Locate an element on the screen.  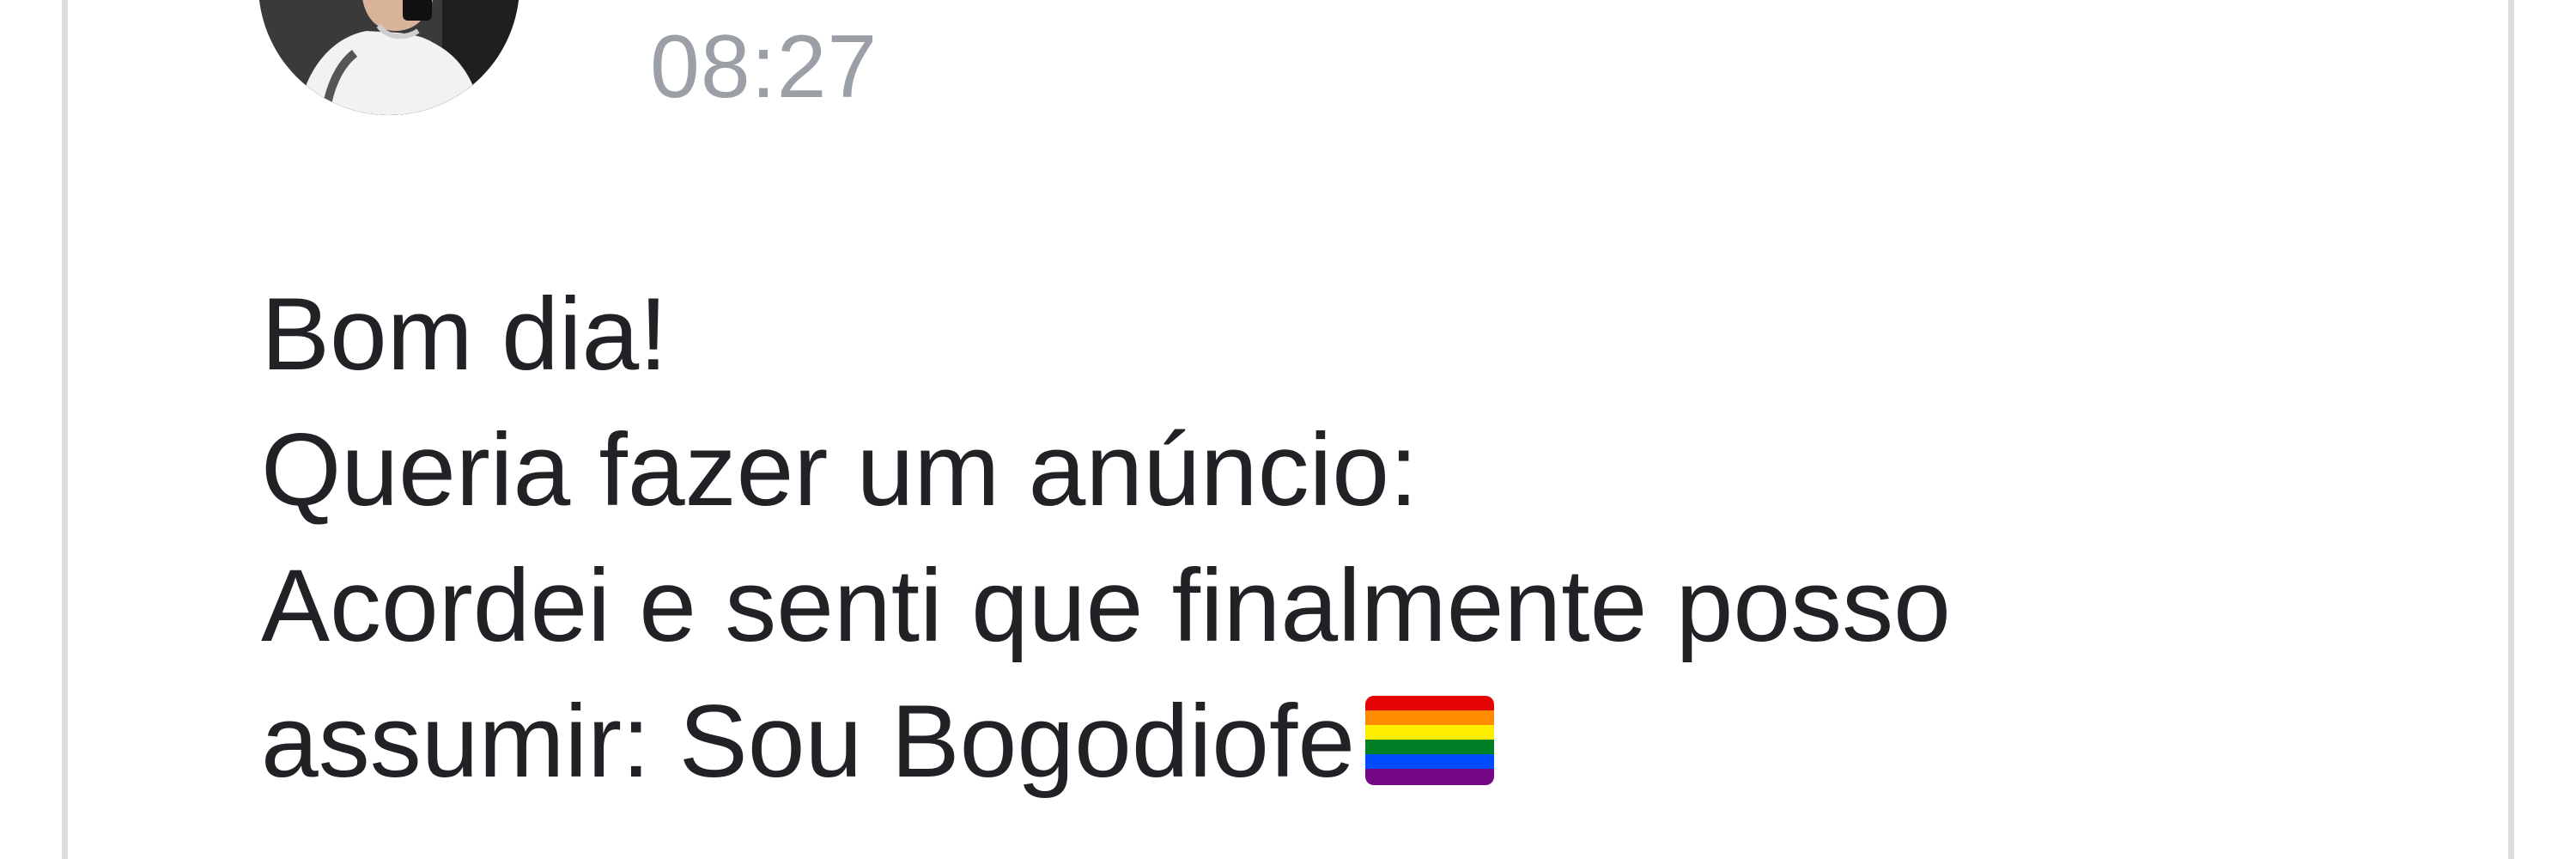
avatar is located at coordinates (388, 57).